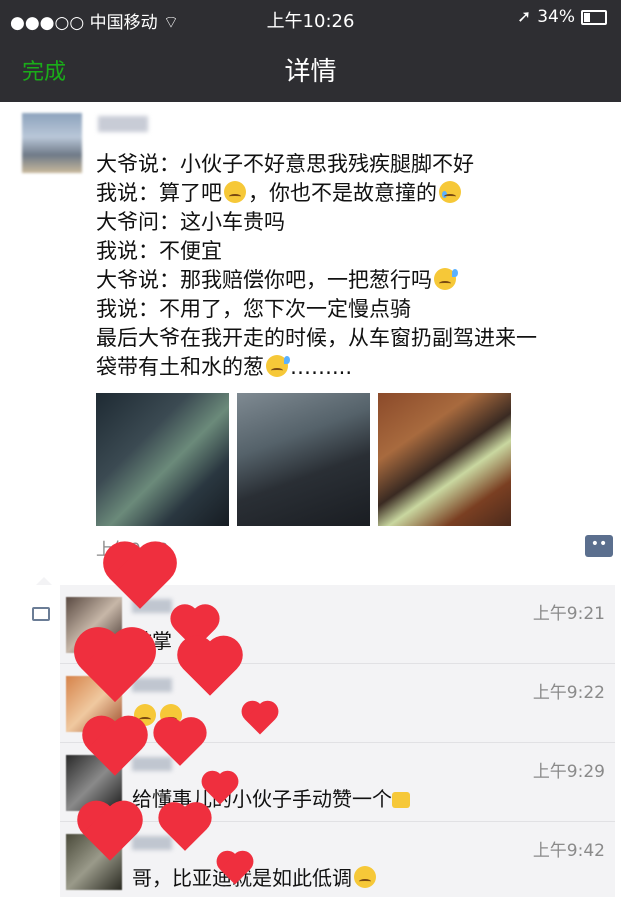  What do you see at coordinates (158, 716) in the screenshot?
I see `comment-text` at bounding box center [158, 716].